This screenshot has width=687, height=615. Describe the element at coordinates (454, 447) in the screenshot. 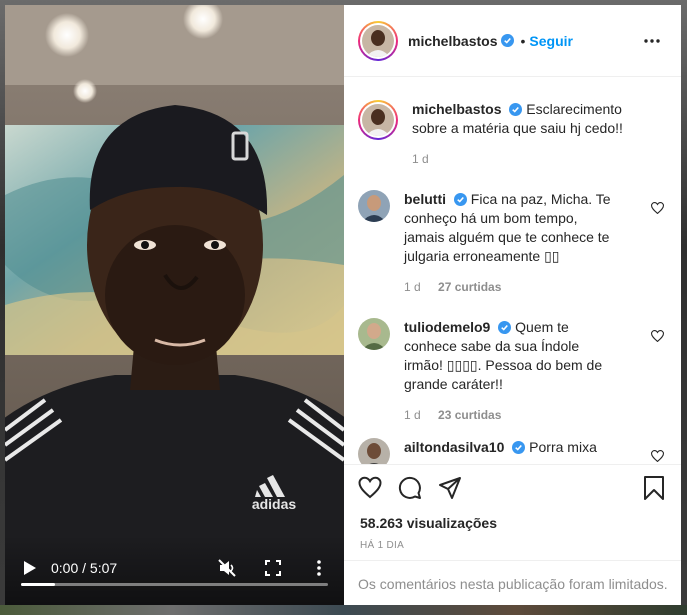

I see `comment-username: ailtondasilva10` at that location.